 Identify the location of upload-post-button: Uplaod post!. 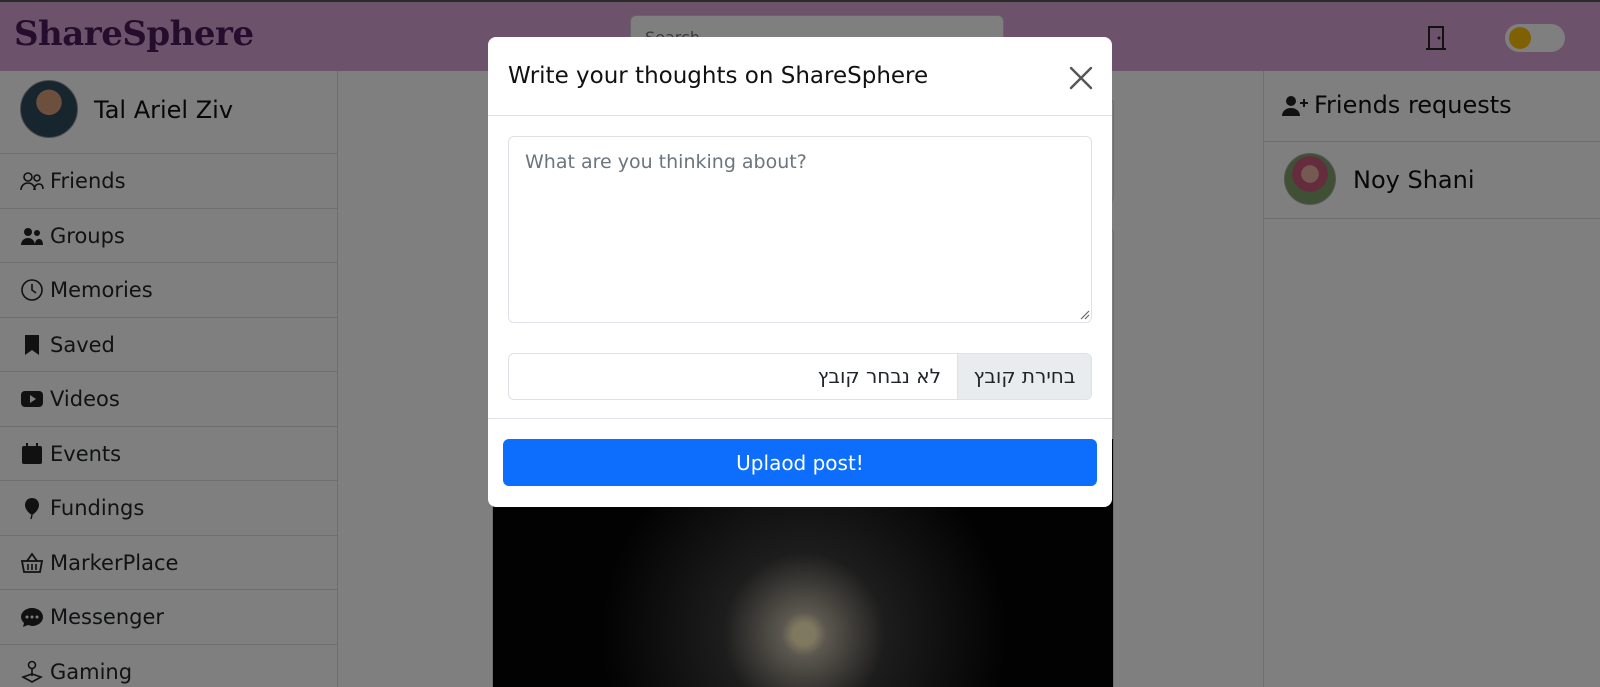
(800, 462).